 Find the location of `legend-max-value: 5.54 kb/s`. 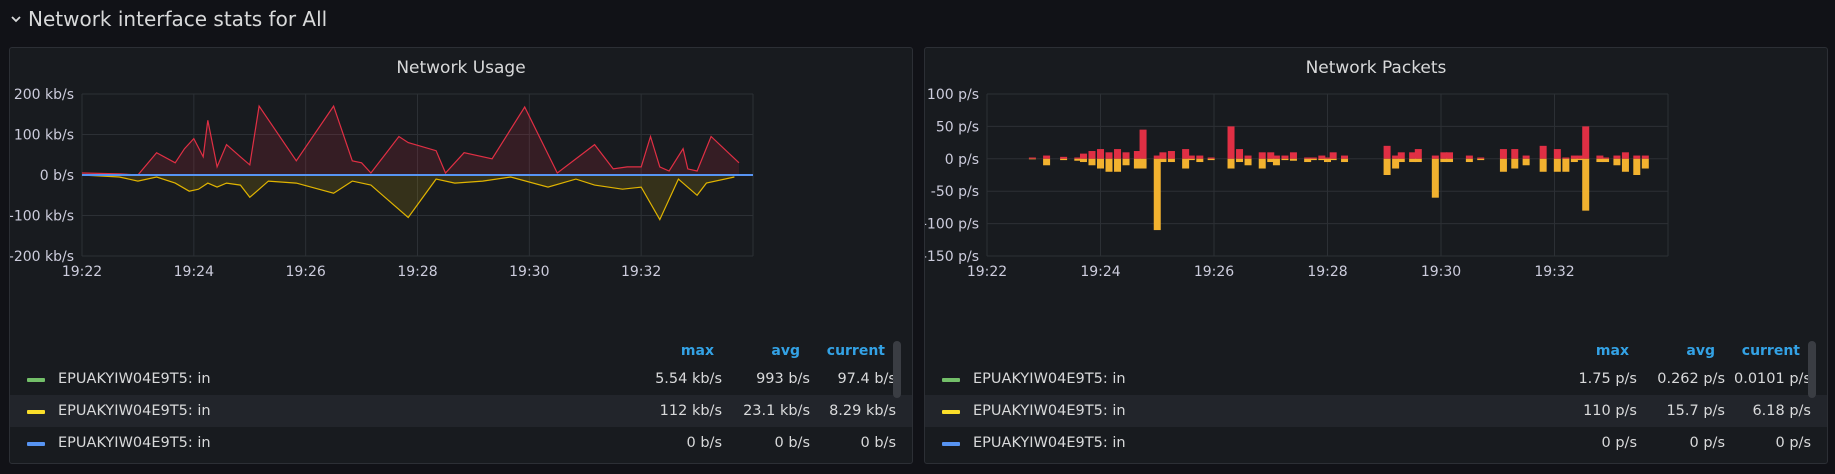

legend-max-value: 5.54 kb/s is located at coordinates (688, 379).